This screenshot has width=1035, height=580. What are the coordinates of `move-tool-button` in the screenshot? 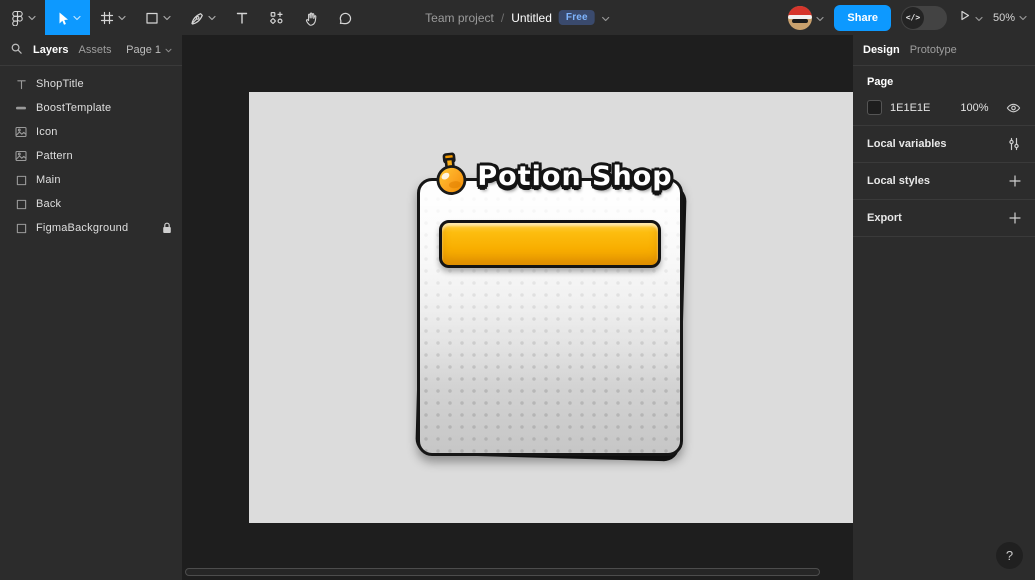 It's located at (67, 17).